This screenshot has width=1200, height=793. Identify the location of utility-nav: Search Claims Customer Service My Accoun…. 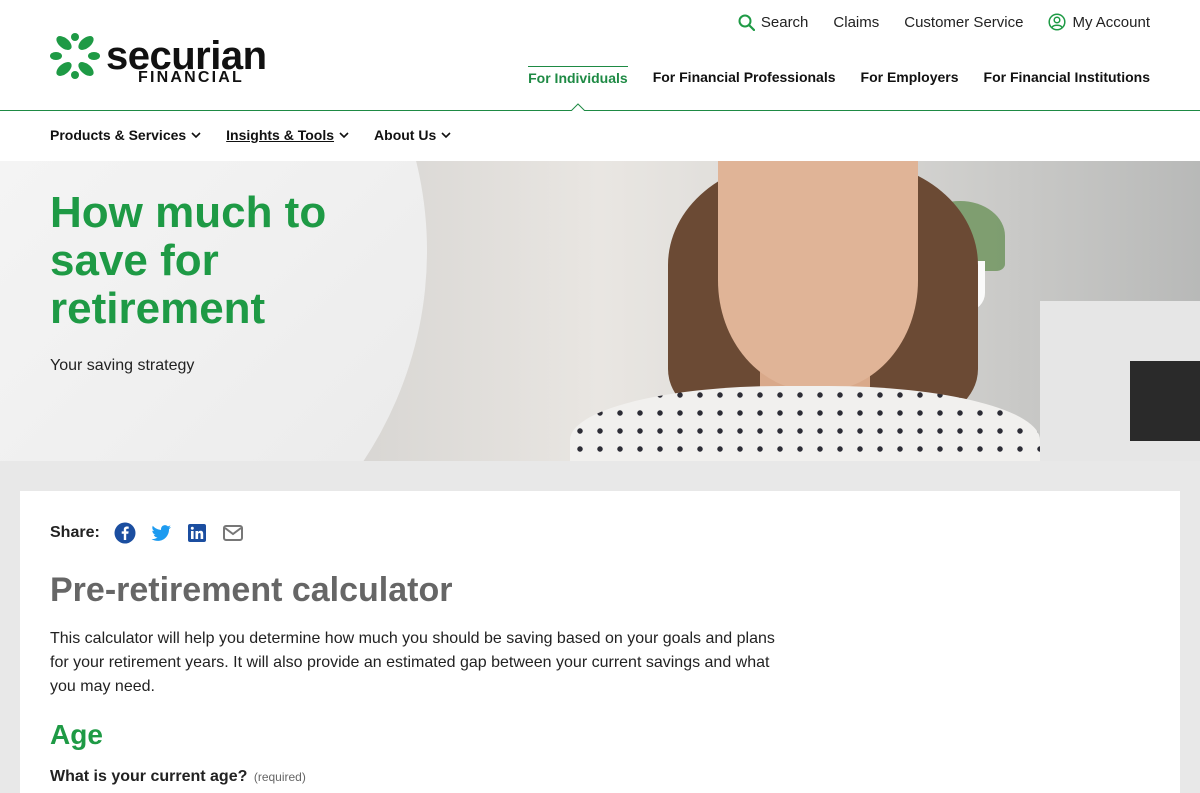
(944, 22).